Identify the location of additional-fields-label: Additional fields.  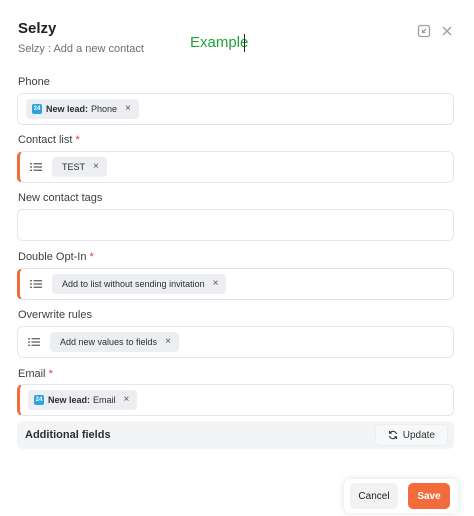
(68, 435).